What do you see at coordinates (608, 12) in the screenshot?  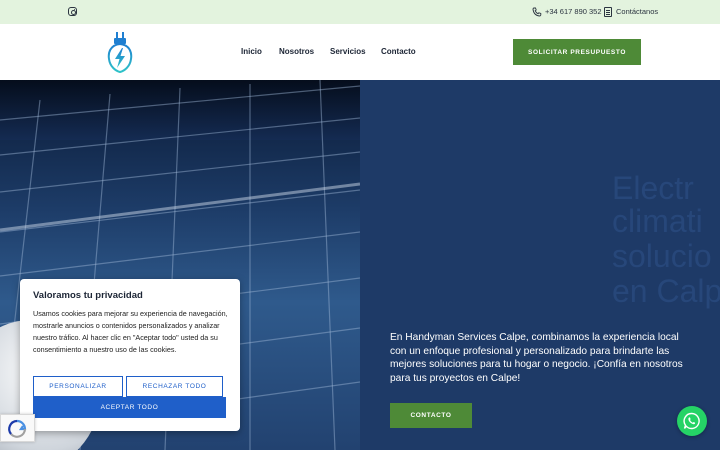 I see `document-icon` at bounding box center [608, 12].